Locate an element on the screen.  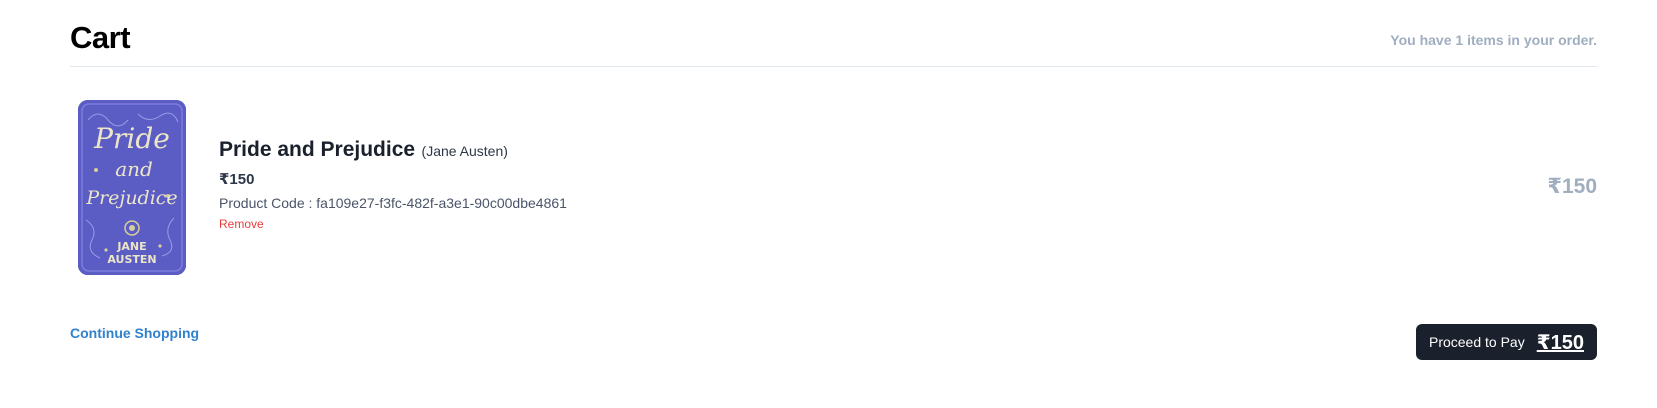
page-title: Cart is located at coordinates (100, 37).